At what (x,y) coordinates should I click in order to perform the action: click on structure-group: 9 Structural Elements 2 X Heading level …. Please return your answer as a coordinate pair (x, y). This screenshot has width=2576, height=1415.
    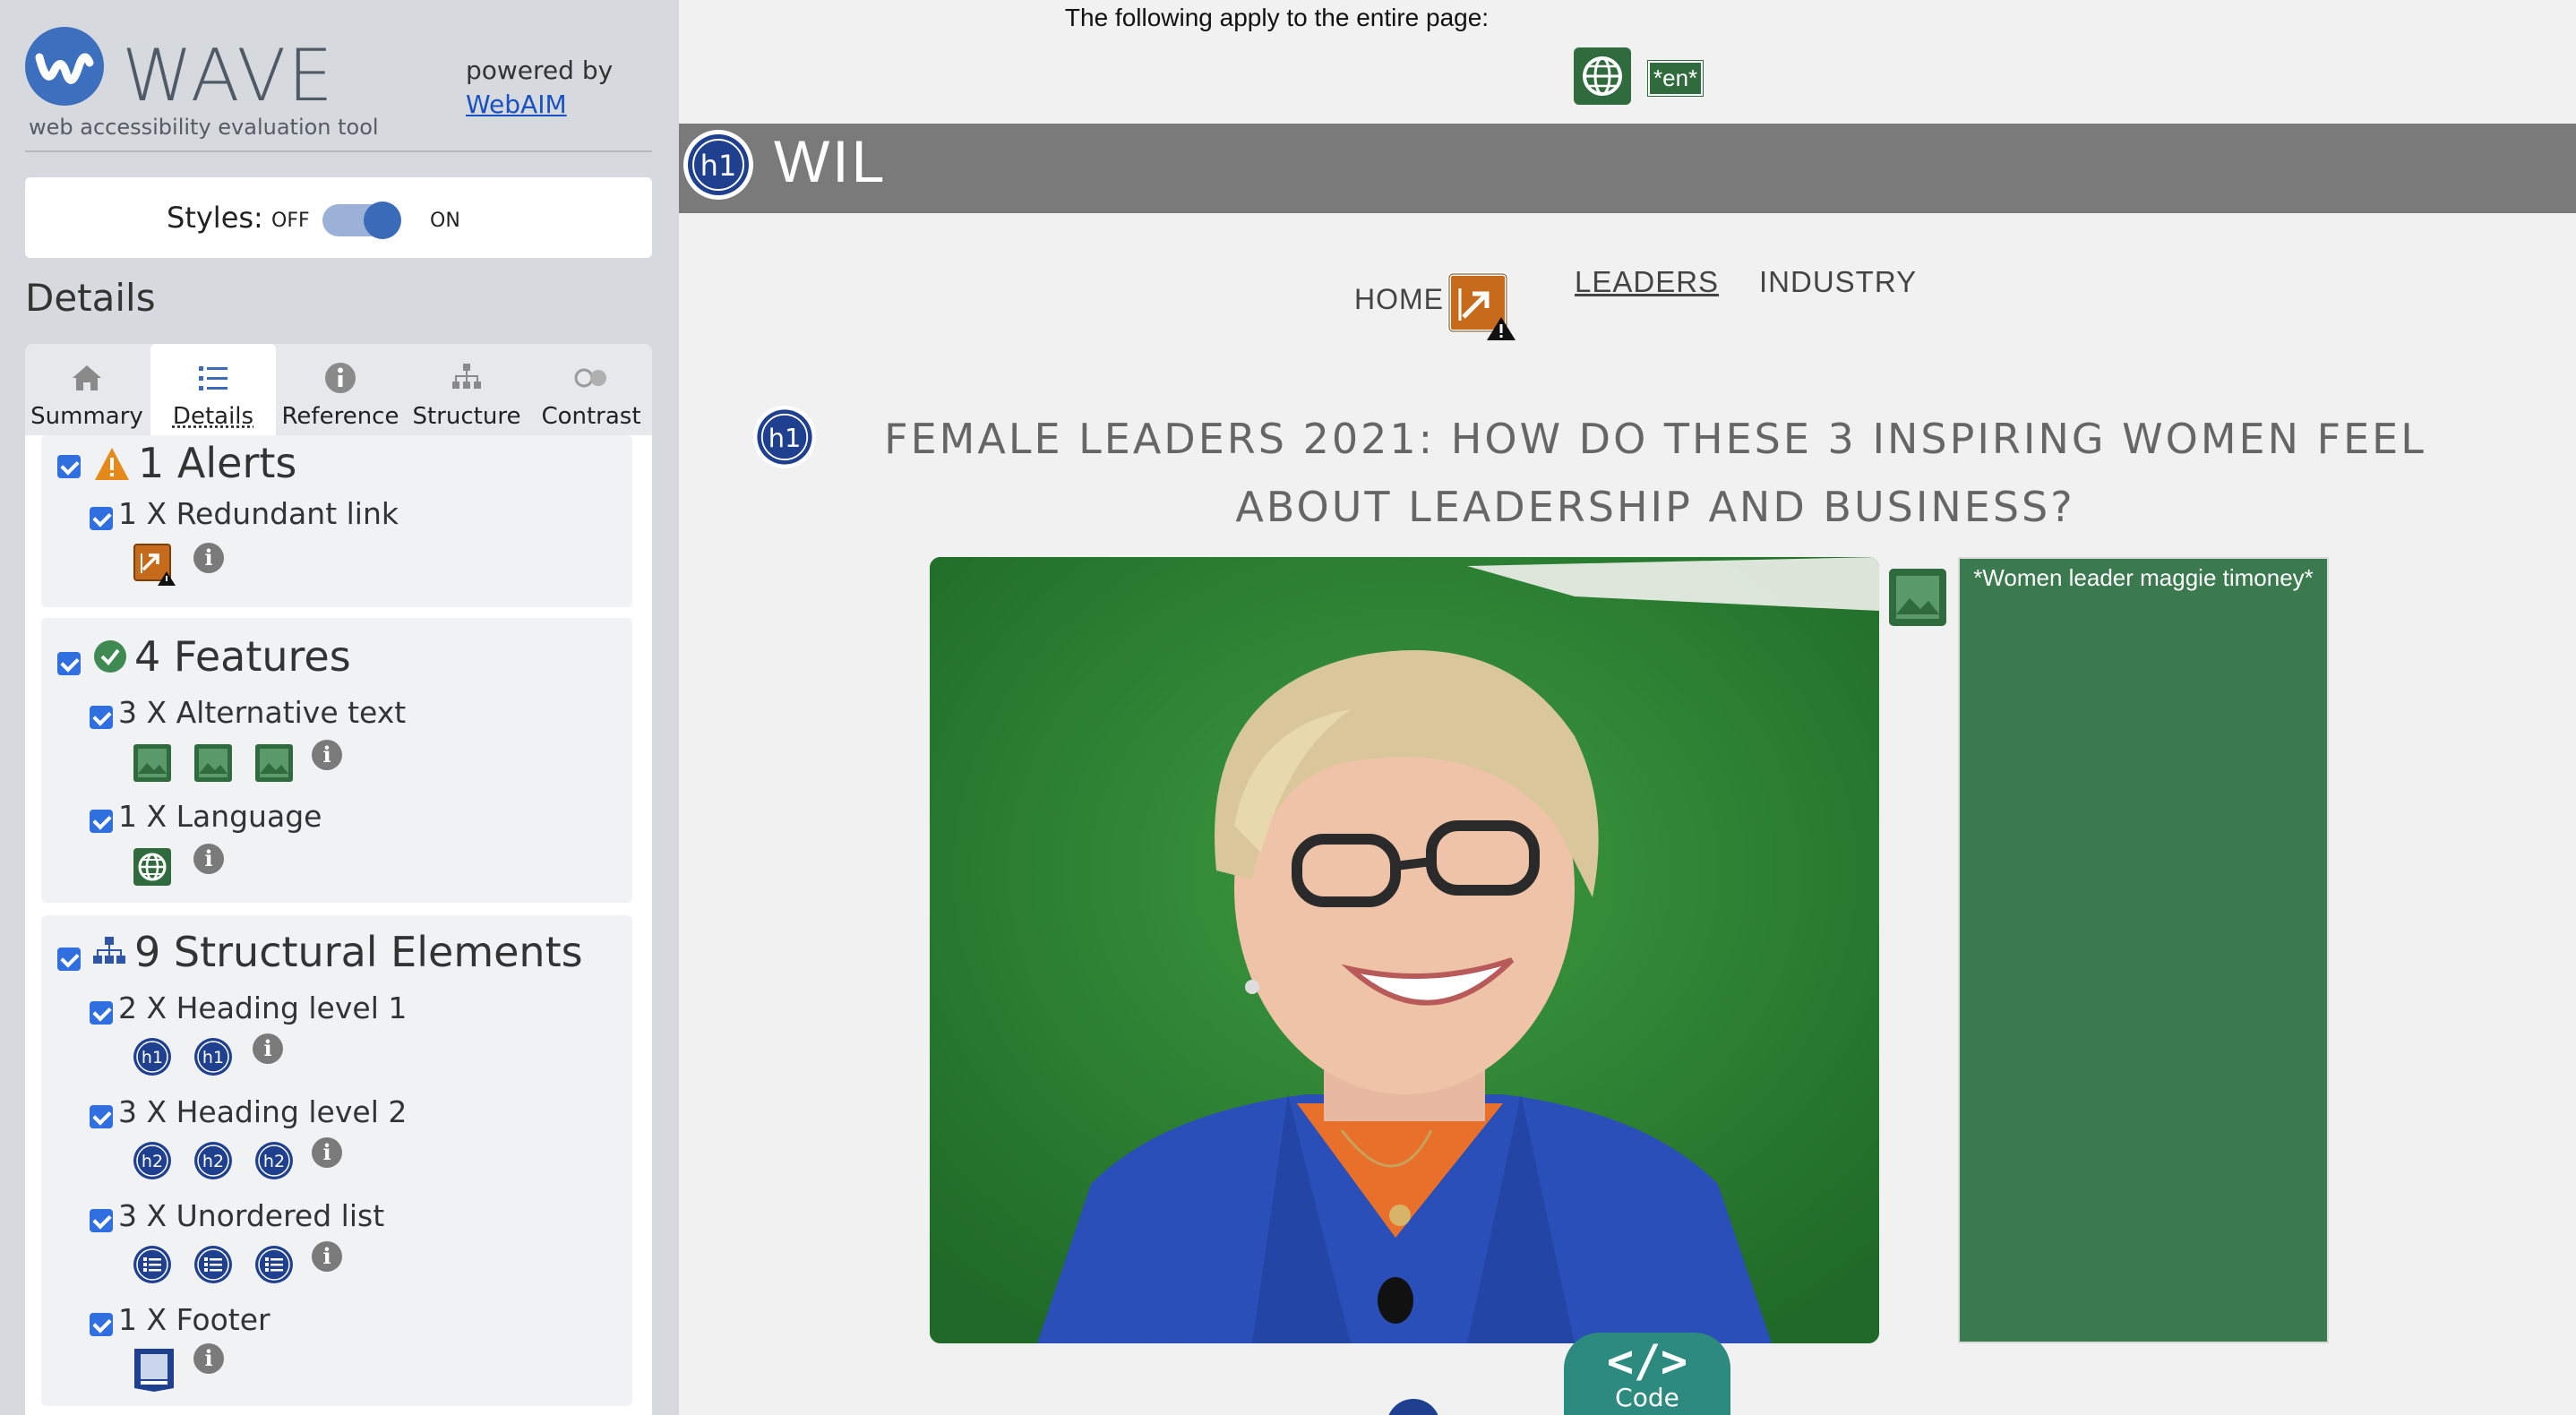
    Looking at the image, I should click on (336, 1160).